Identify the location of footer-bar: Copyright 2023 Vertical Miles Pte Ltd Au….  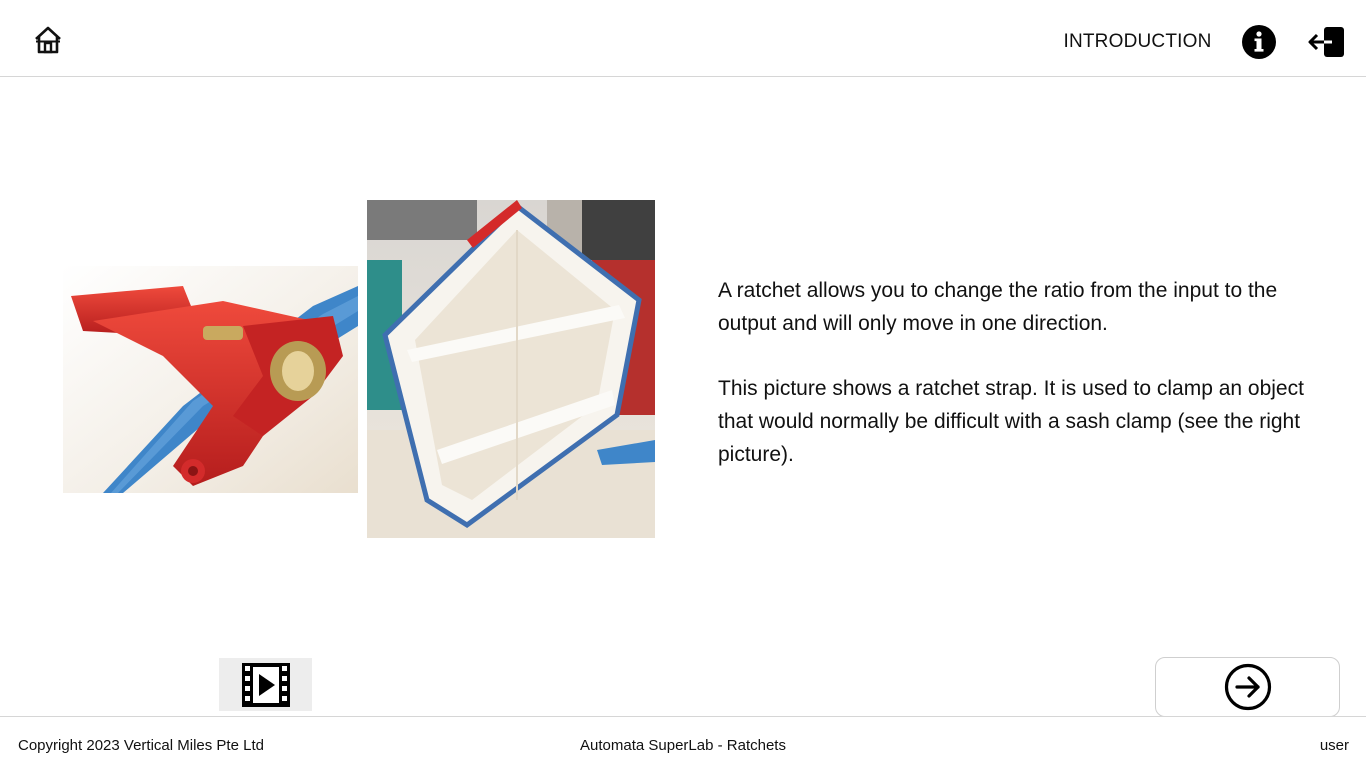
(683, 742).